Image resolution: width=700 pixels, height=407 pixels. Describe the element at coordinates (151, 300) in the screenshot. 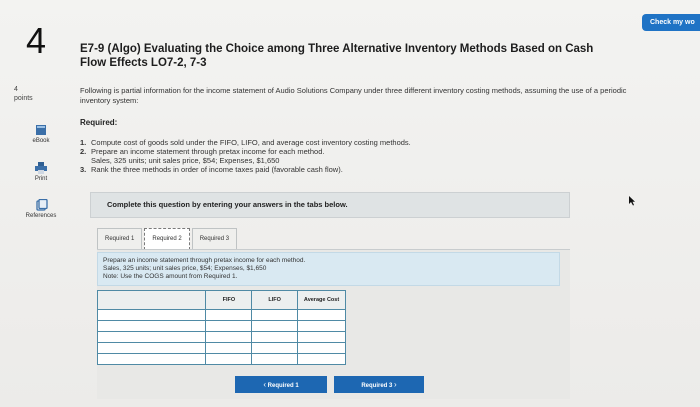

I see `column-header` at that location.